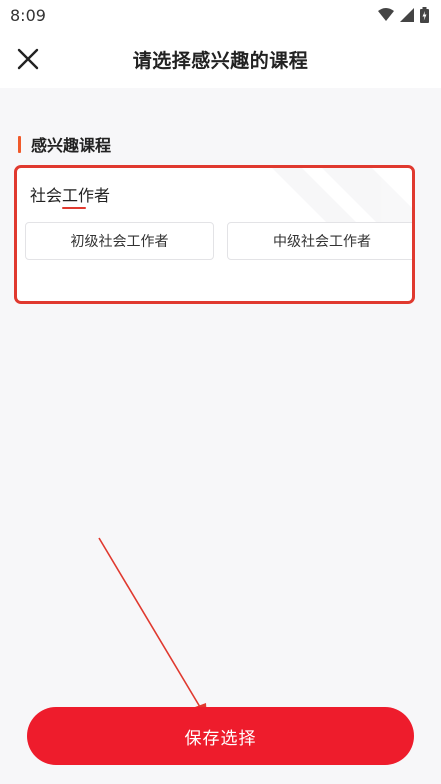 This screenshot has width=441, height=784. I want to click on status-bar: 8:09, so click(220, 15).